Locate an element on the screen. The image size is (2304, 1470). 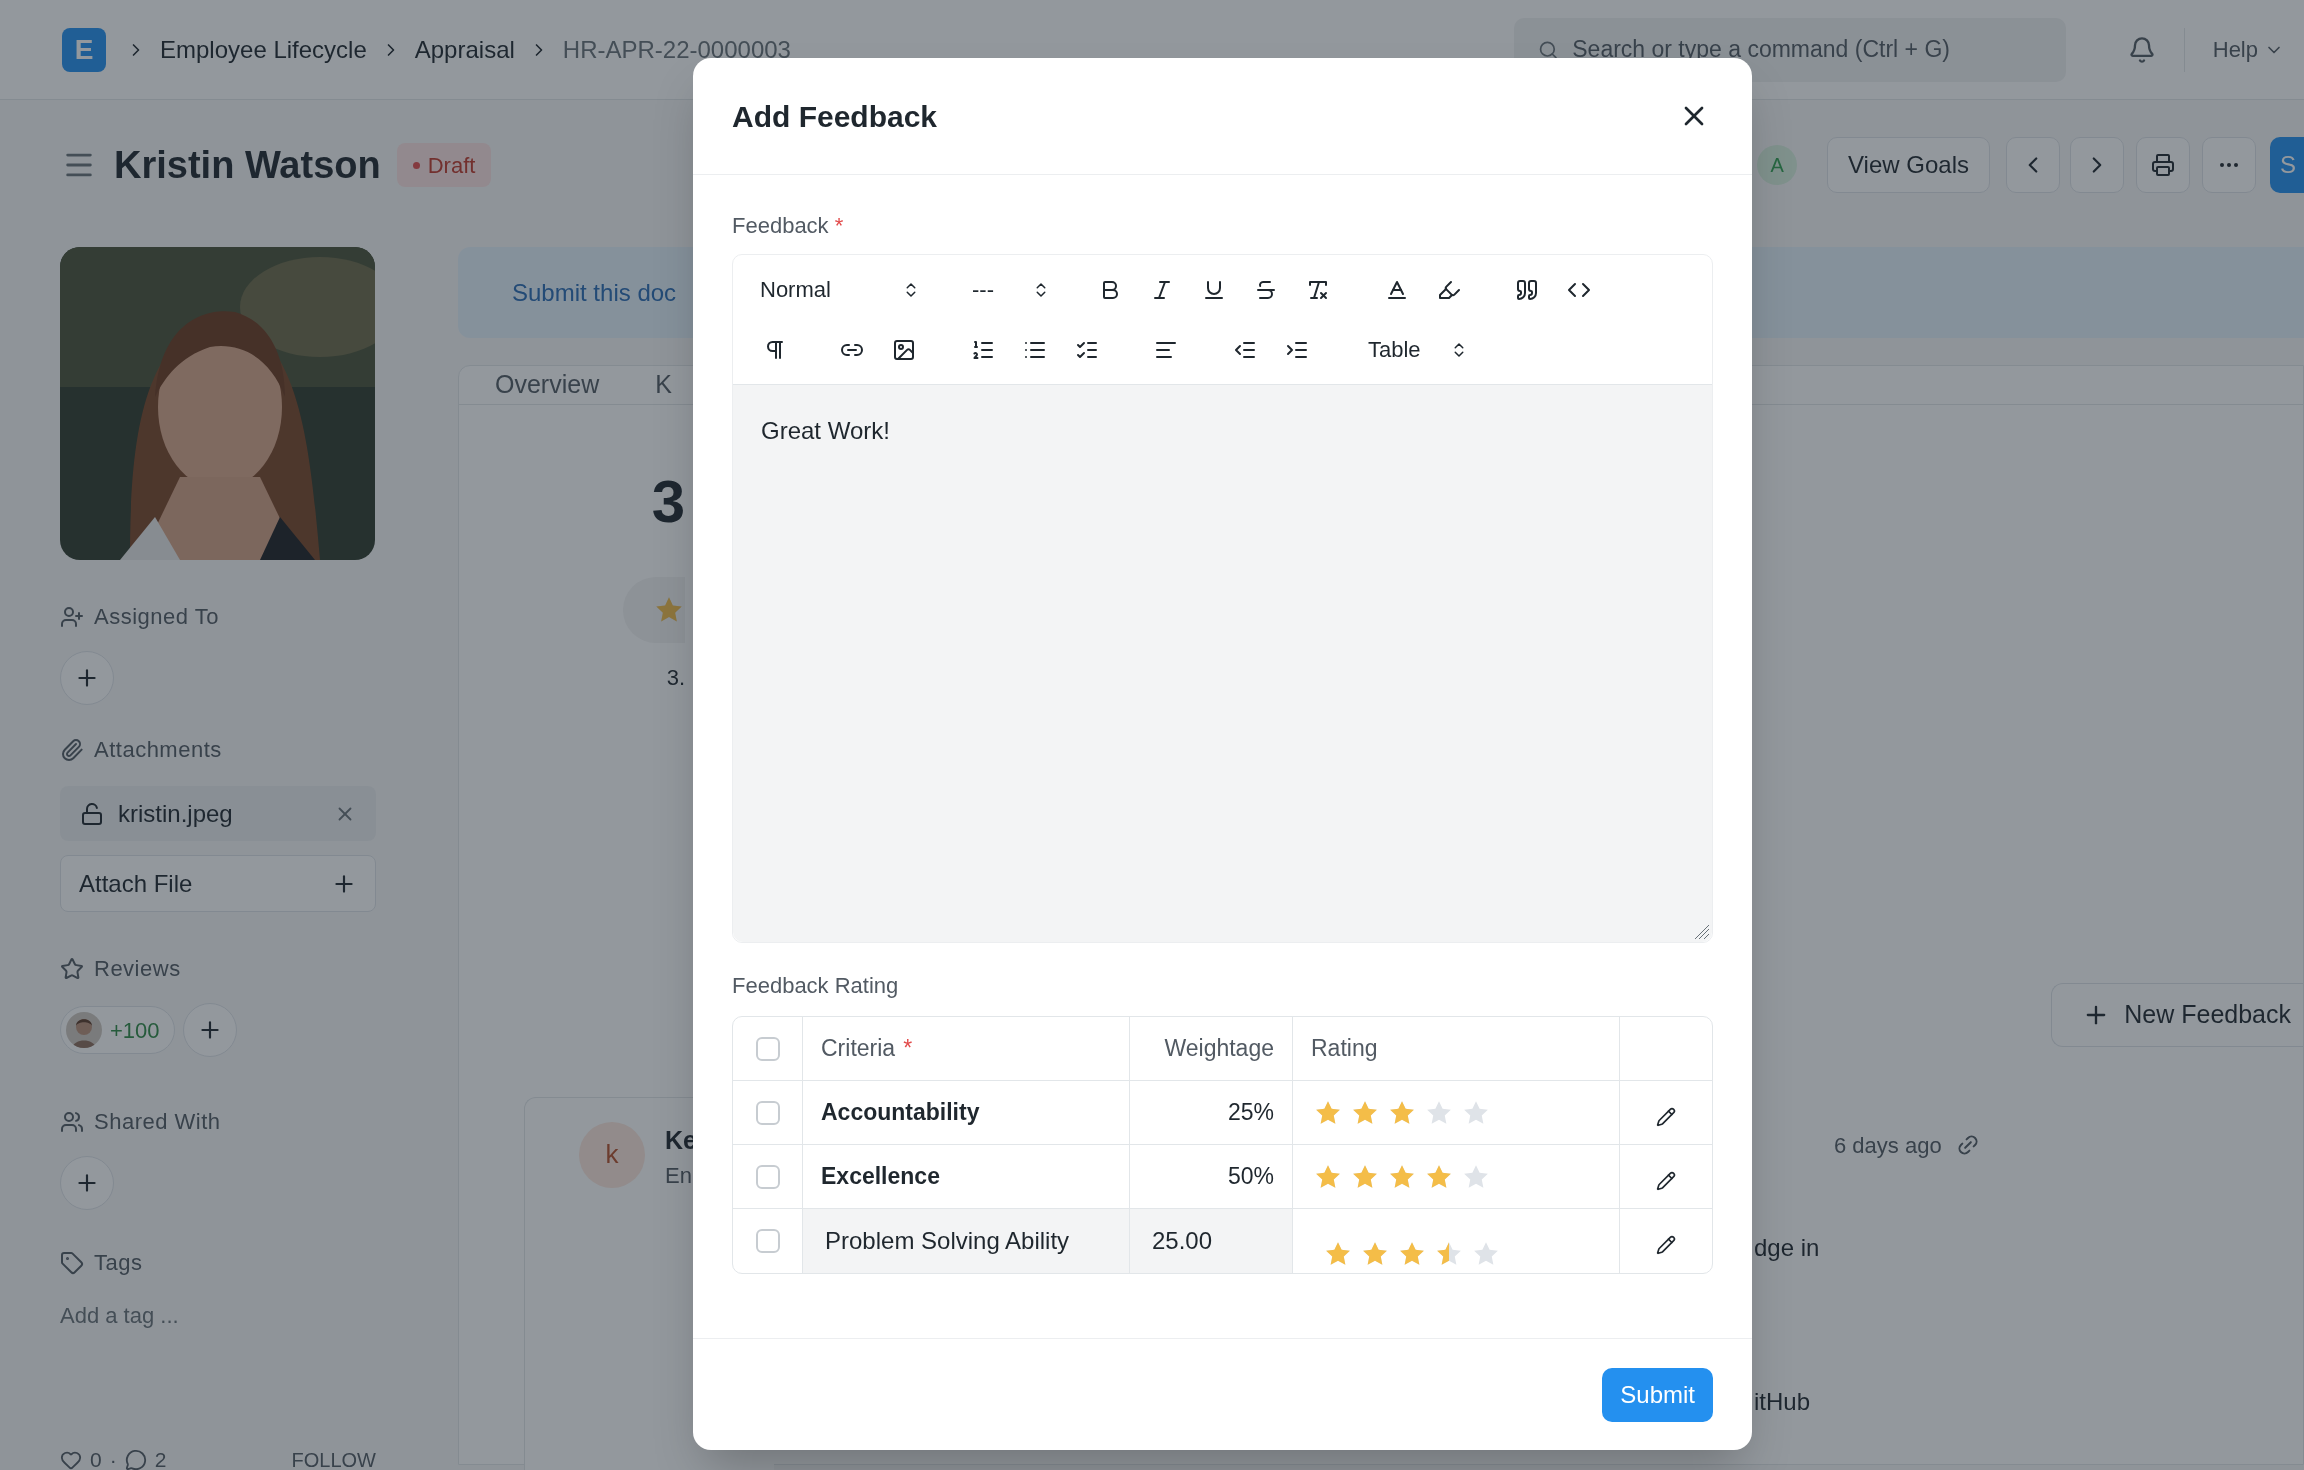
submit-button: Submit is located at coordinates (1657, 1394).